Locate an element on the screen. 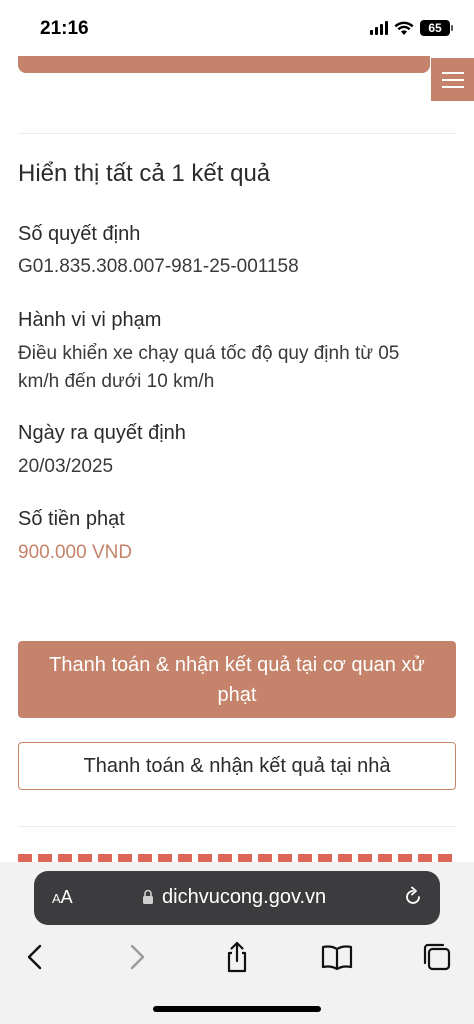  field-value-decision-date: 20/03/2025 is located at coordinates (66, 466).